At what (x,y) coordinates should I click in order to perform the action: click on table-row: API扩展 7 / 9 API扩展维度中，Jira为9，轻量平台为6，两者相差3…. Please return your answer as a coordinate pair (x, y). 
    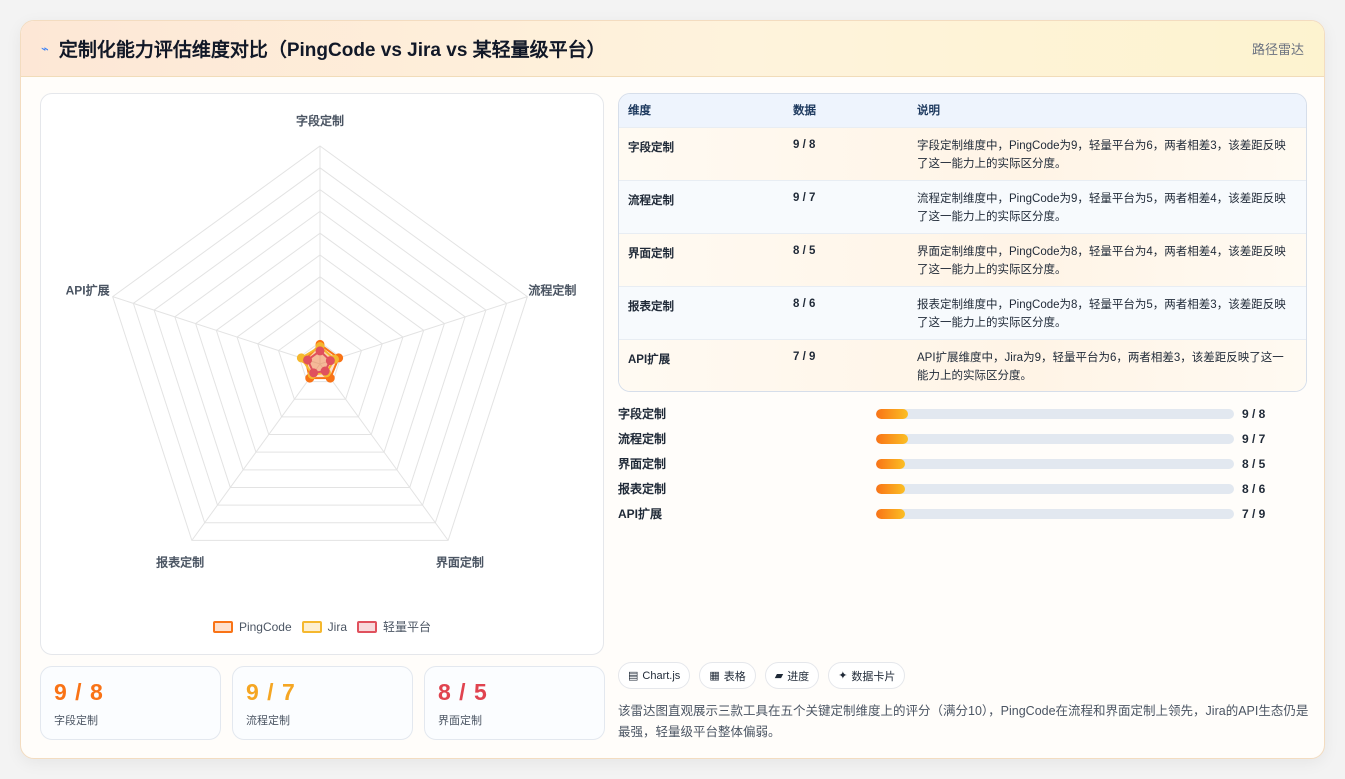
    Looking at the image, I should click on (962, 365).